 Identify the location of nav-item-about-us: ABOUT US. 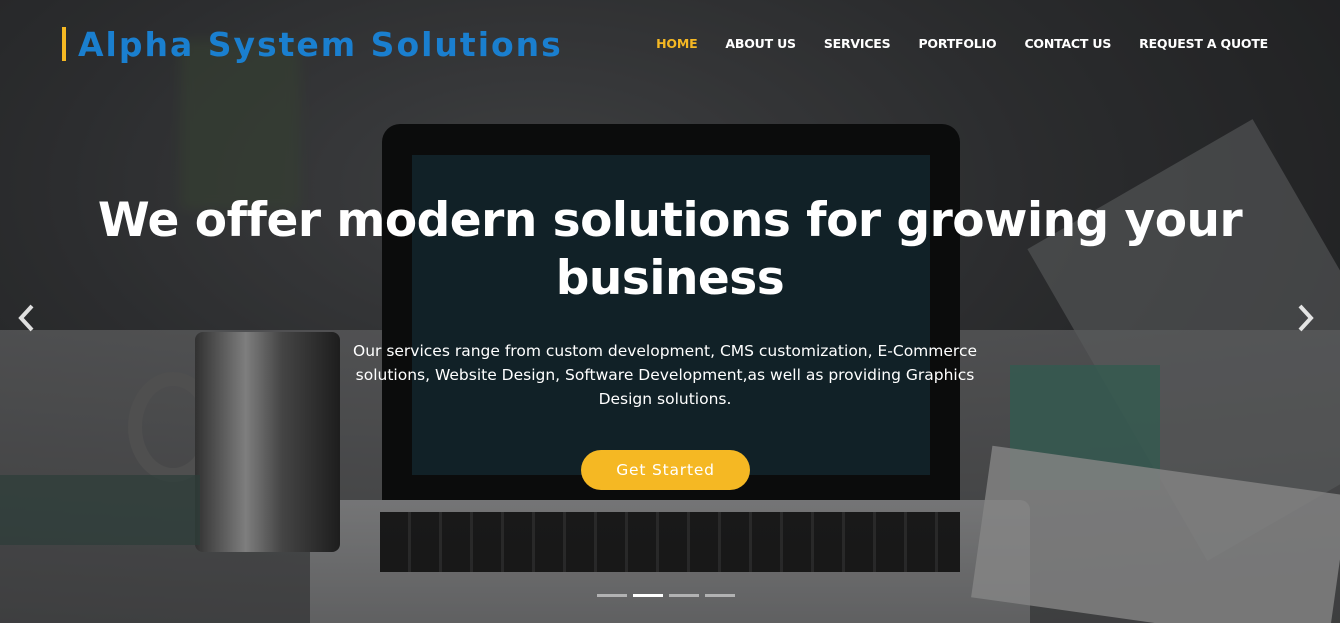
(760, 43).